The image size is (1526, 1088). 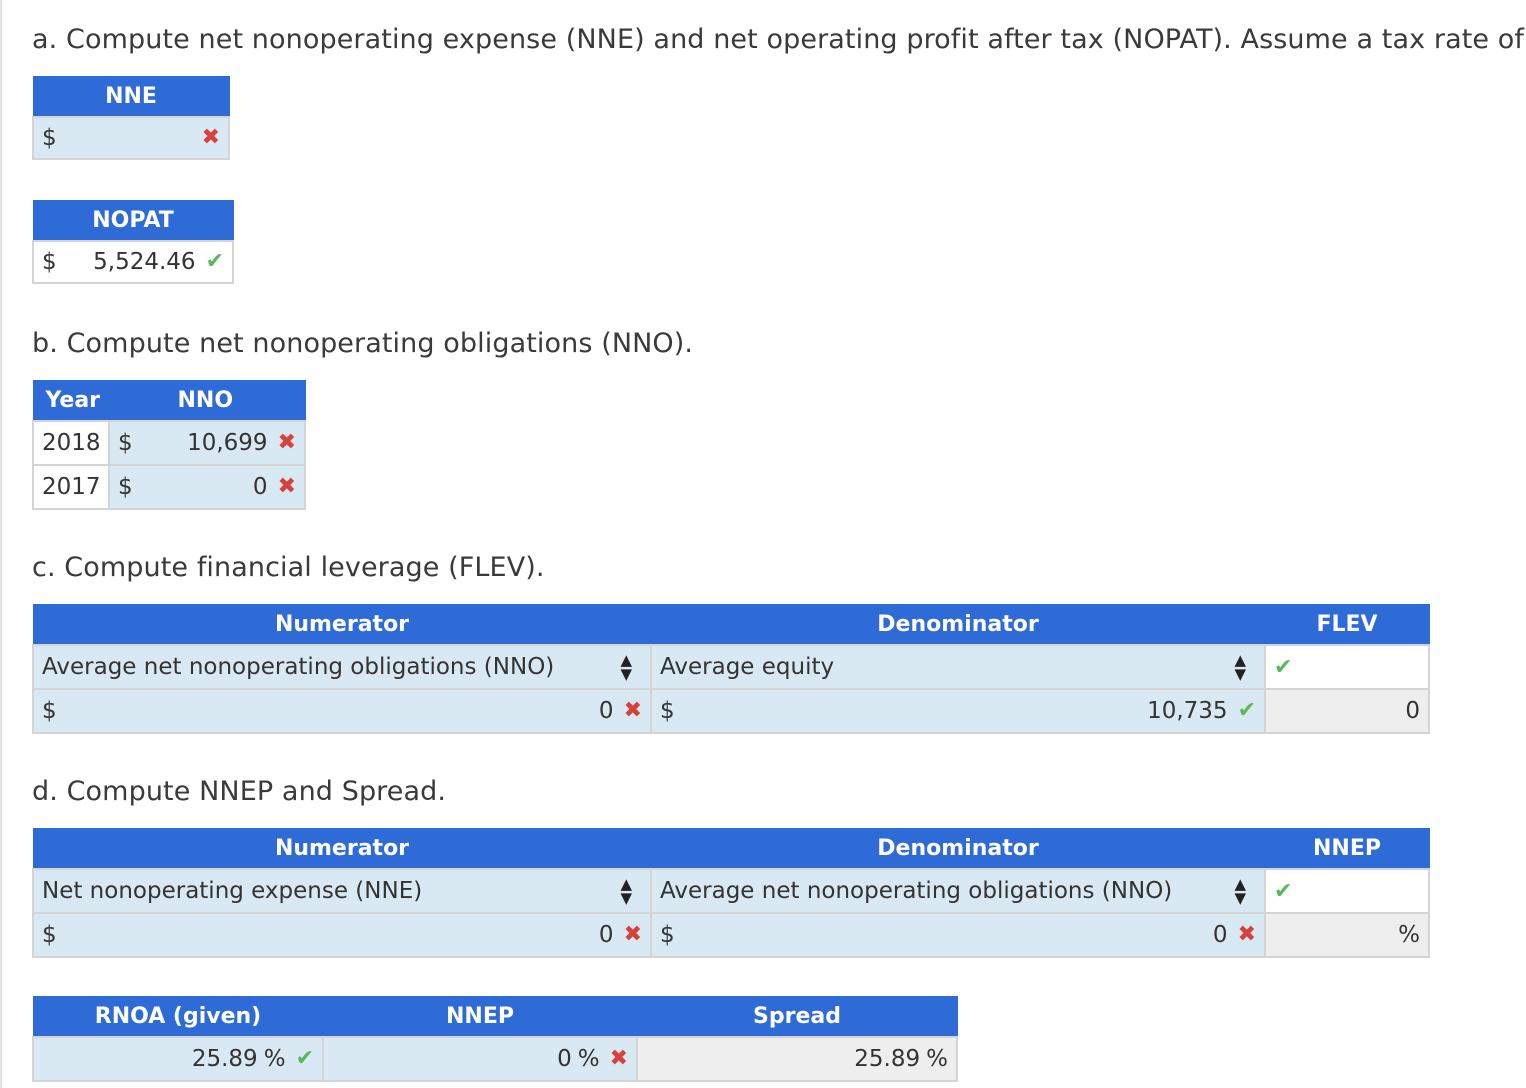 What do you see at coordinates (207, 486) in the screenshot?
I see `nno-2017-input: $ 0 ✖` at bounding box center [207, 486].